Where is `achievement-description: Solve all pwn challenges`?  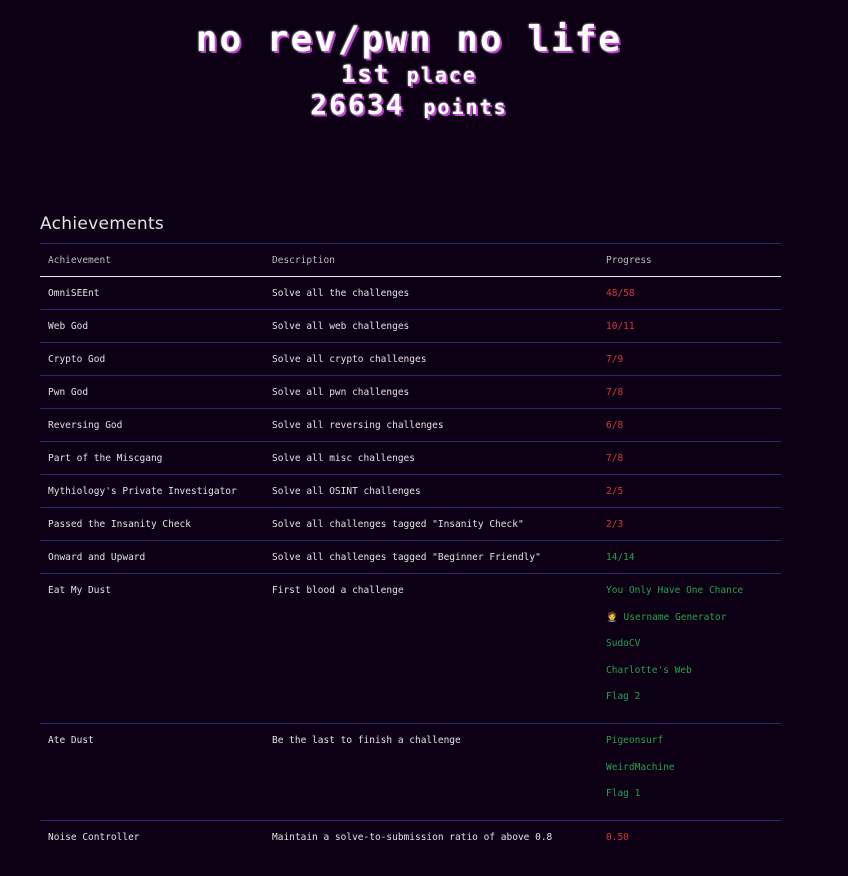
achievement-description: Solve all pwn challenges is located at coordinates (341, 392).